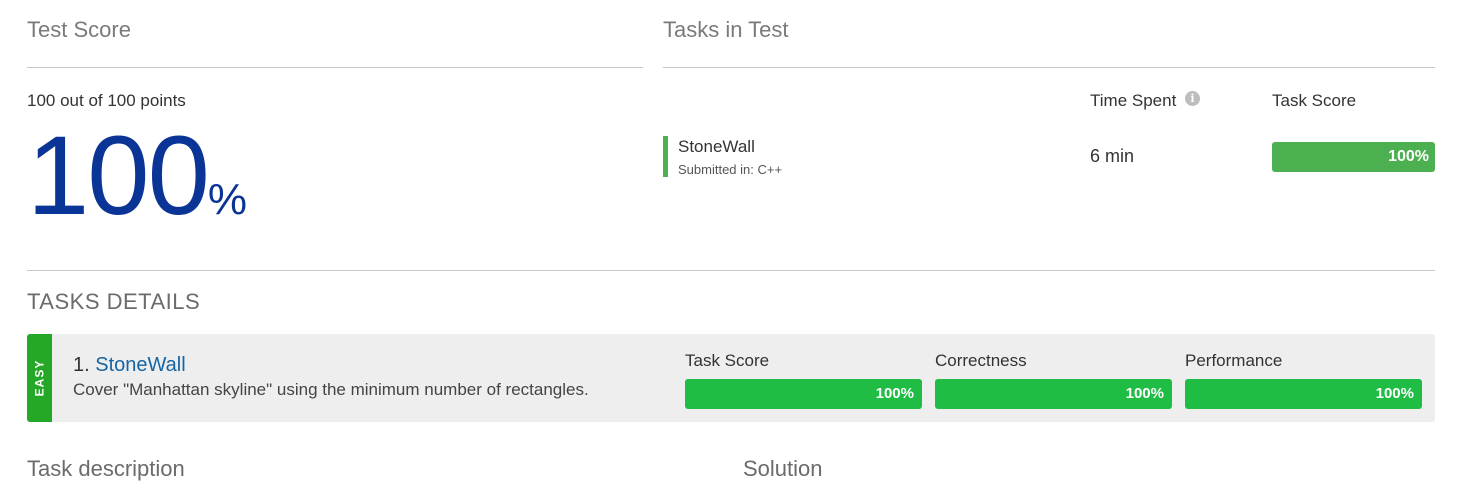 This screenshot has height=482, width=1468. What do you see at coordinates (79, 29) in the screenshot?
I see `test-score-heading: Test Score` at bounding box center [79, 29].